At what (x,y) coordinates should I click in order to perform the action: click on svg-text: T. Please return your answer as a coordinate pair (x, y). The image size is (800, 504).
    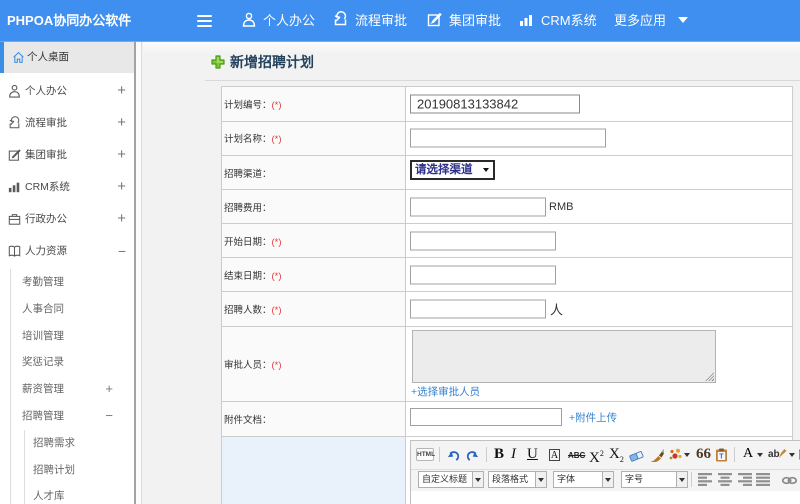
    Looking at the image, I should click on (721, 457).